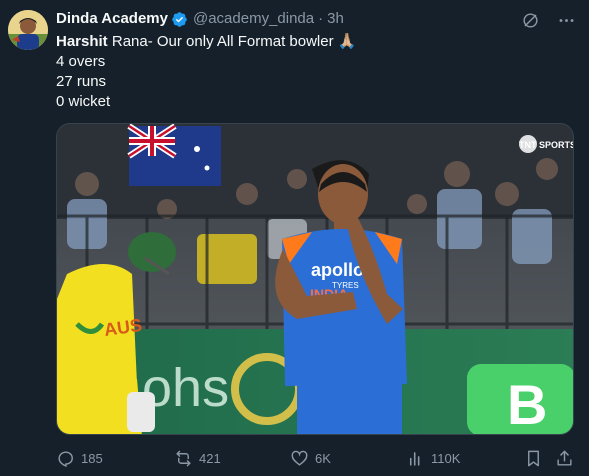 This screenshot has height=476, width=589. I want to click on reply-button: 185, so click(79, 458).